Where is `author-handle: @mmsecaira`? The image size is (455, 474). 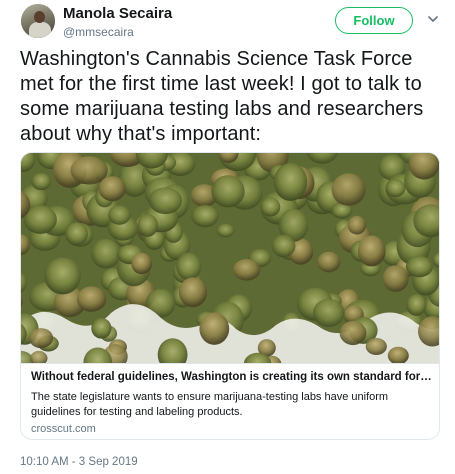 author-handle: @mmsecaira is located at coordinates (98, 32).